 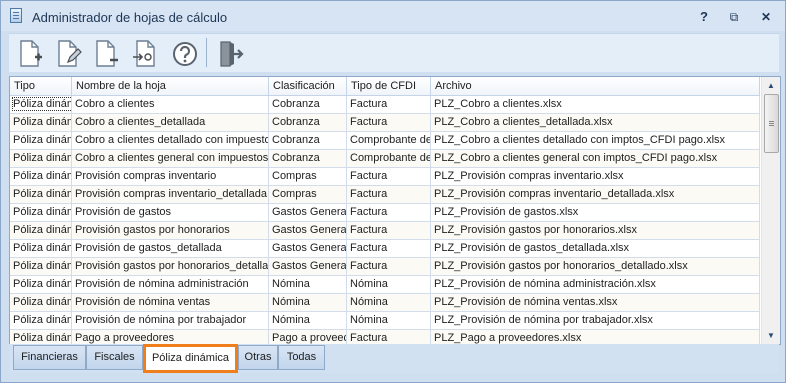 I want to click on table-cell: Provisión de gastos, so click(x=170, y=212).